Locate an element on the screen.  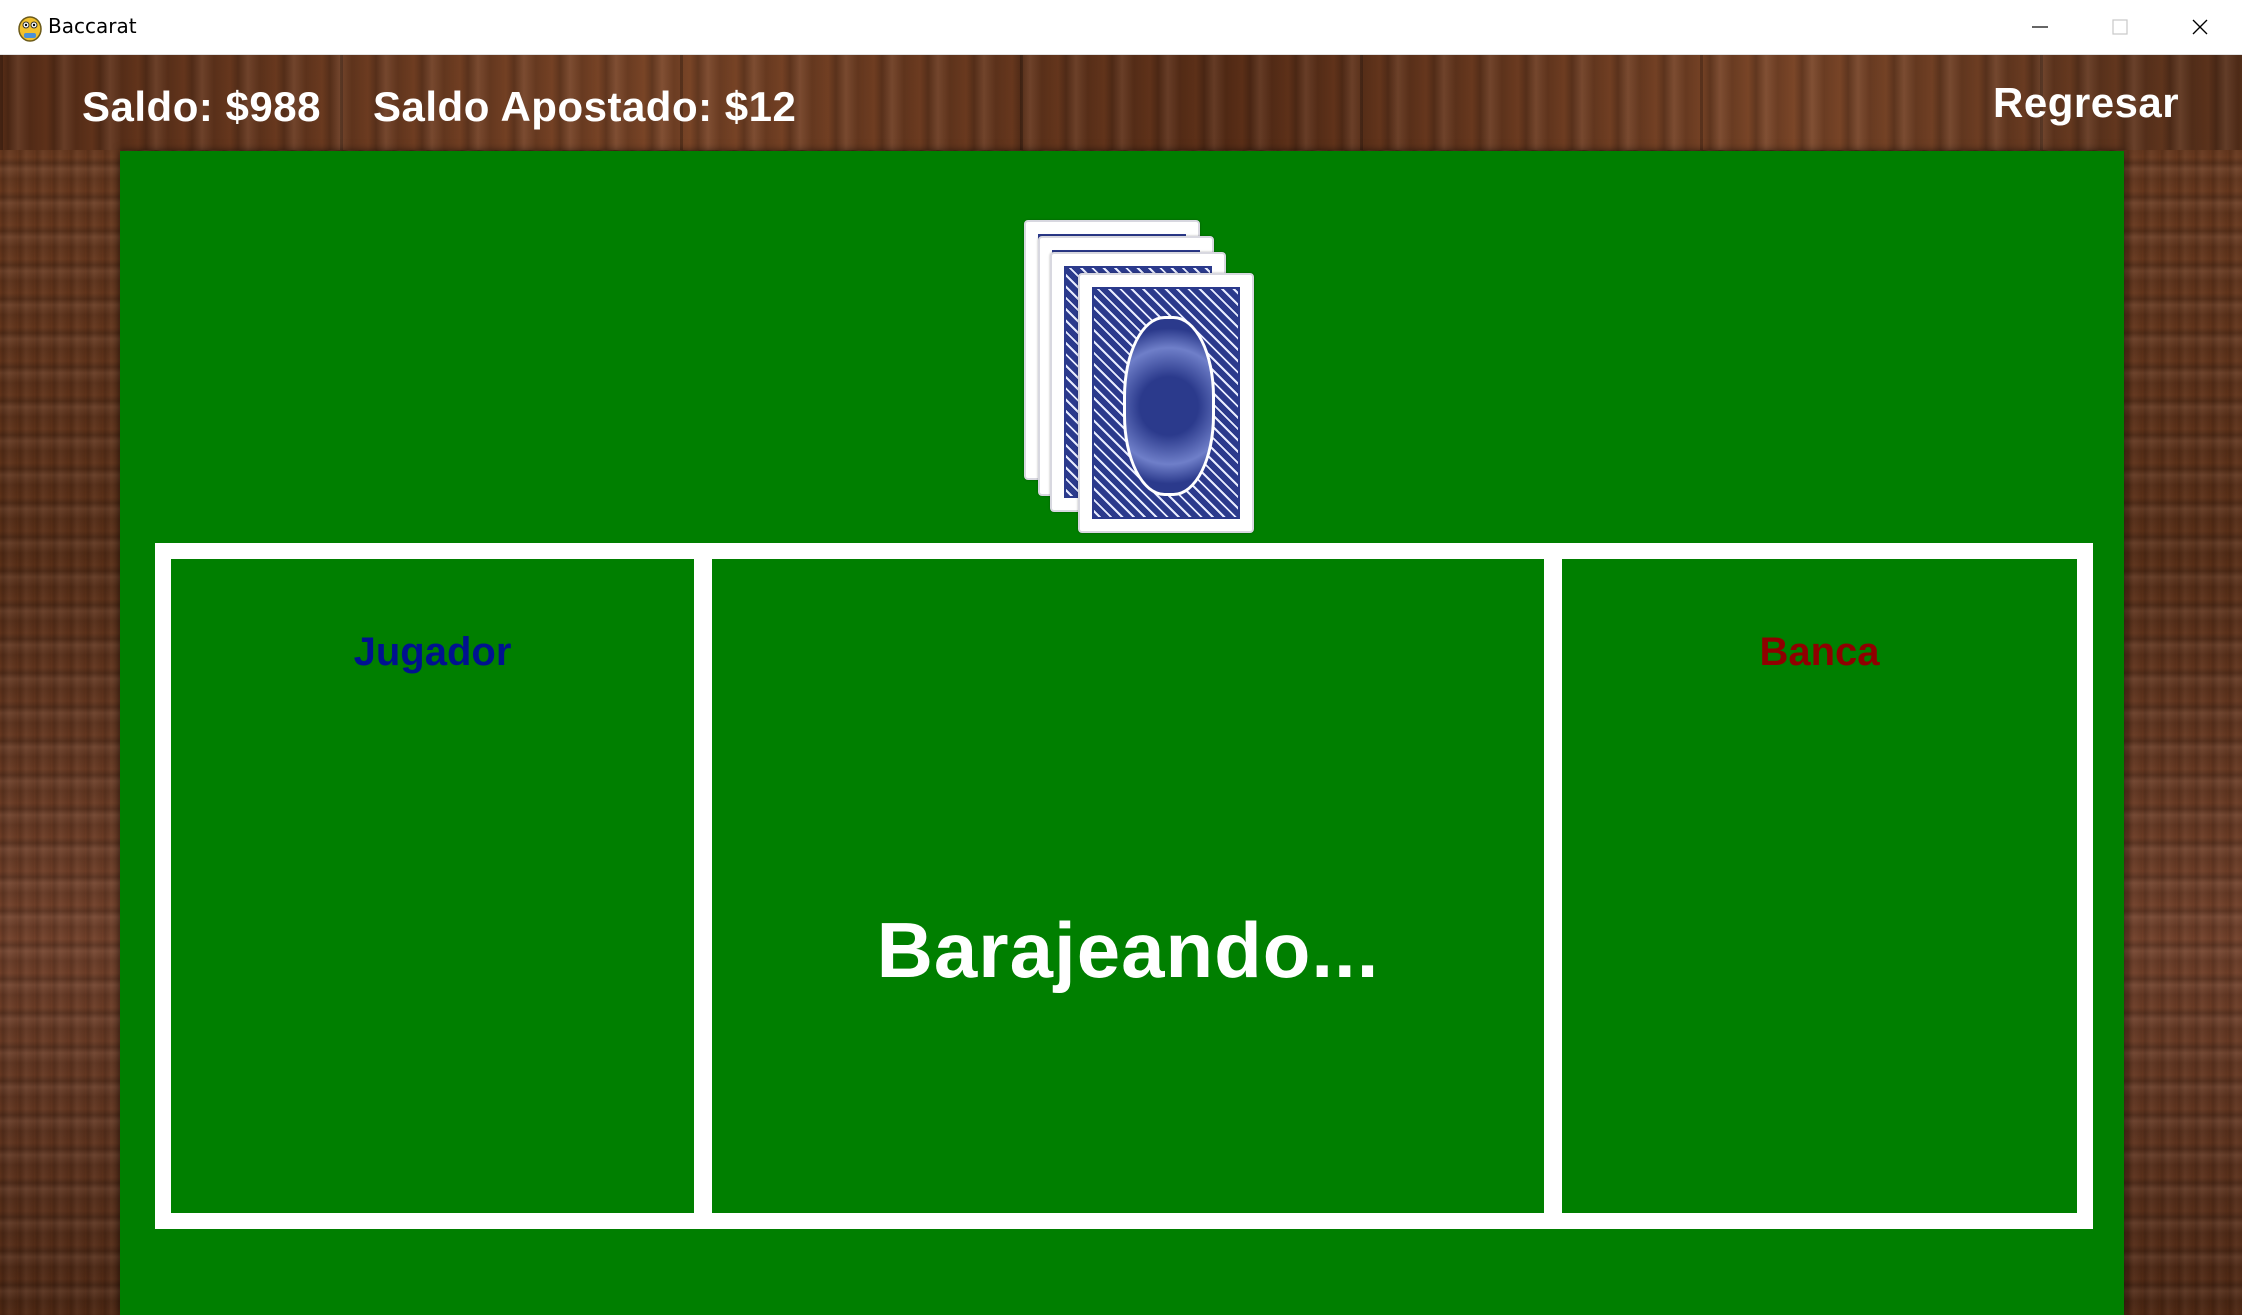
back-button: Regresar is located at coordinates (2086, 103).